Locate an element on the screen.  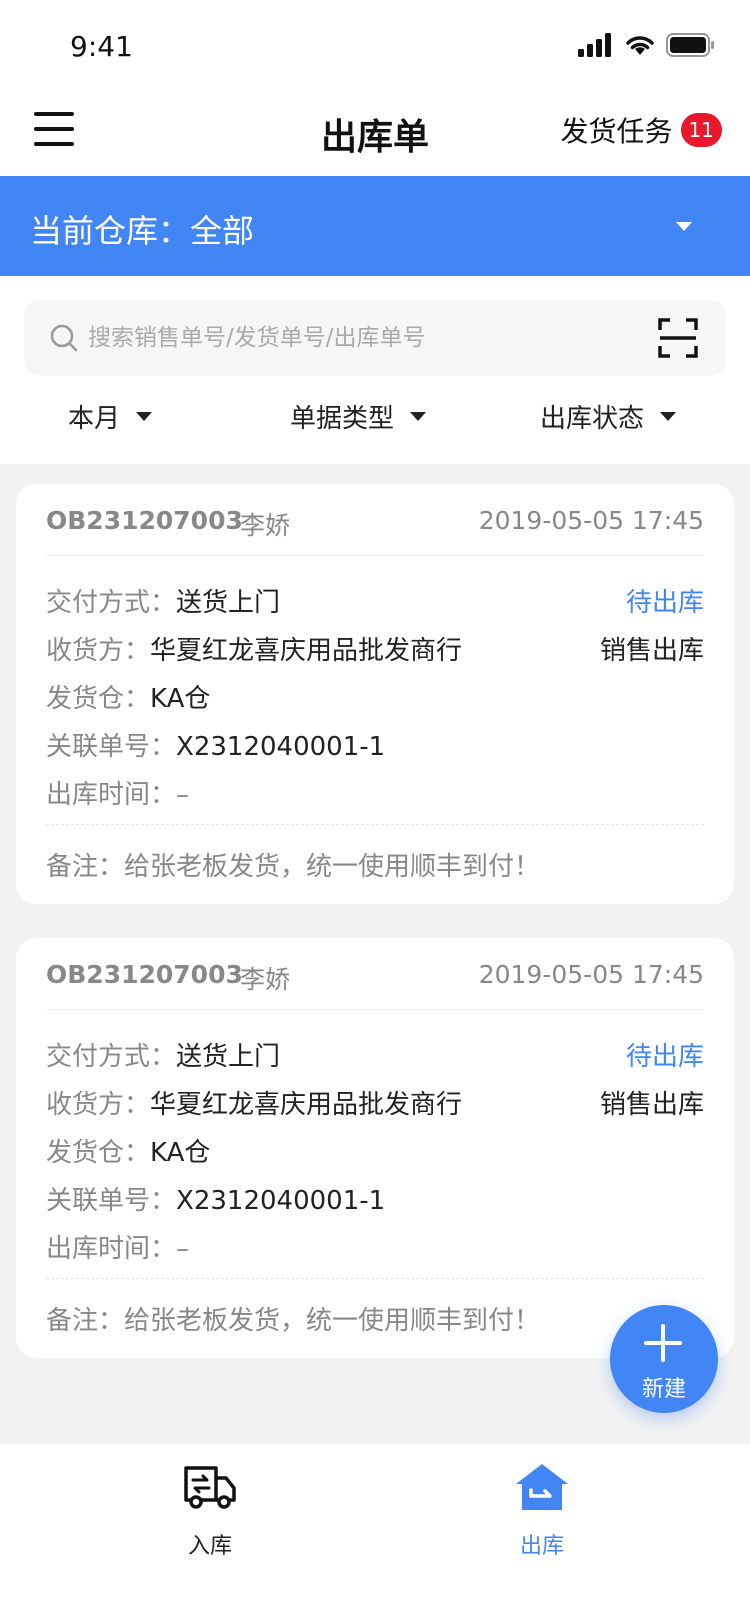
search-section: 本月 单据类型 出库状态 is located at coordinates (375, 370).